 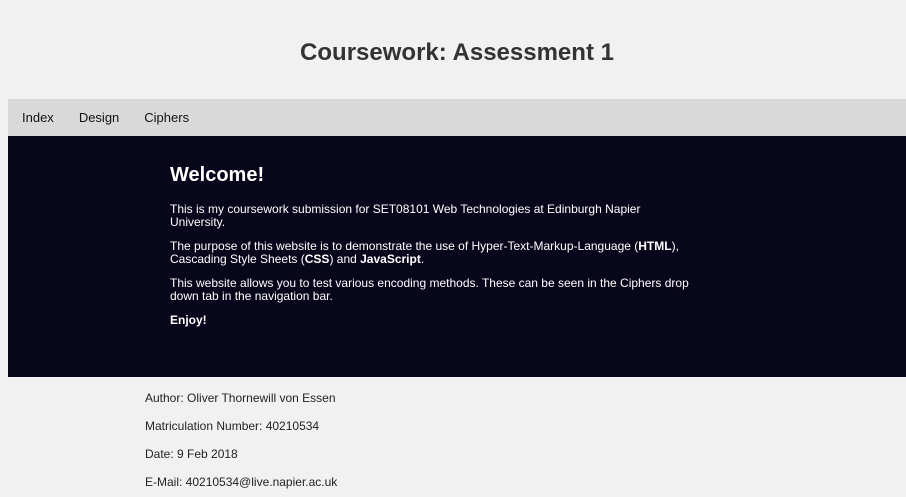 I want to click on purpose-text-d: ., so click(x=422, y=259).